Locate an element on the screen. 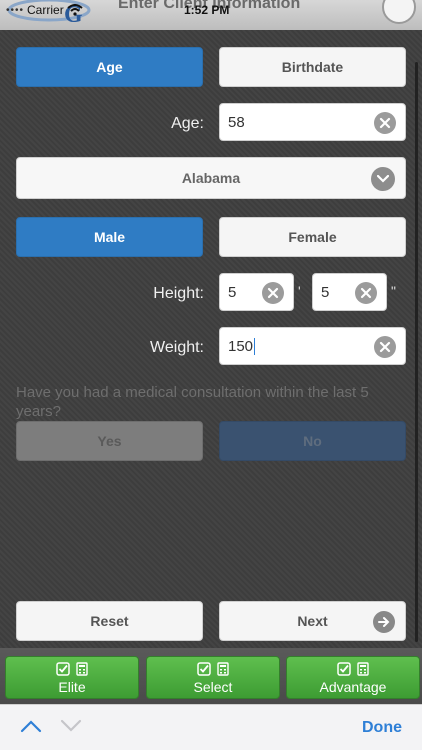 Image resolution: width=422 pixels, height=750 pixels. state-select: Alabama is located at coordinates (211, 178).